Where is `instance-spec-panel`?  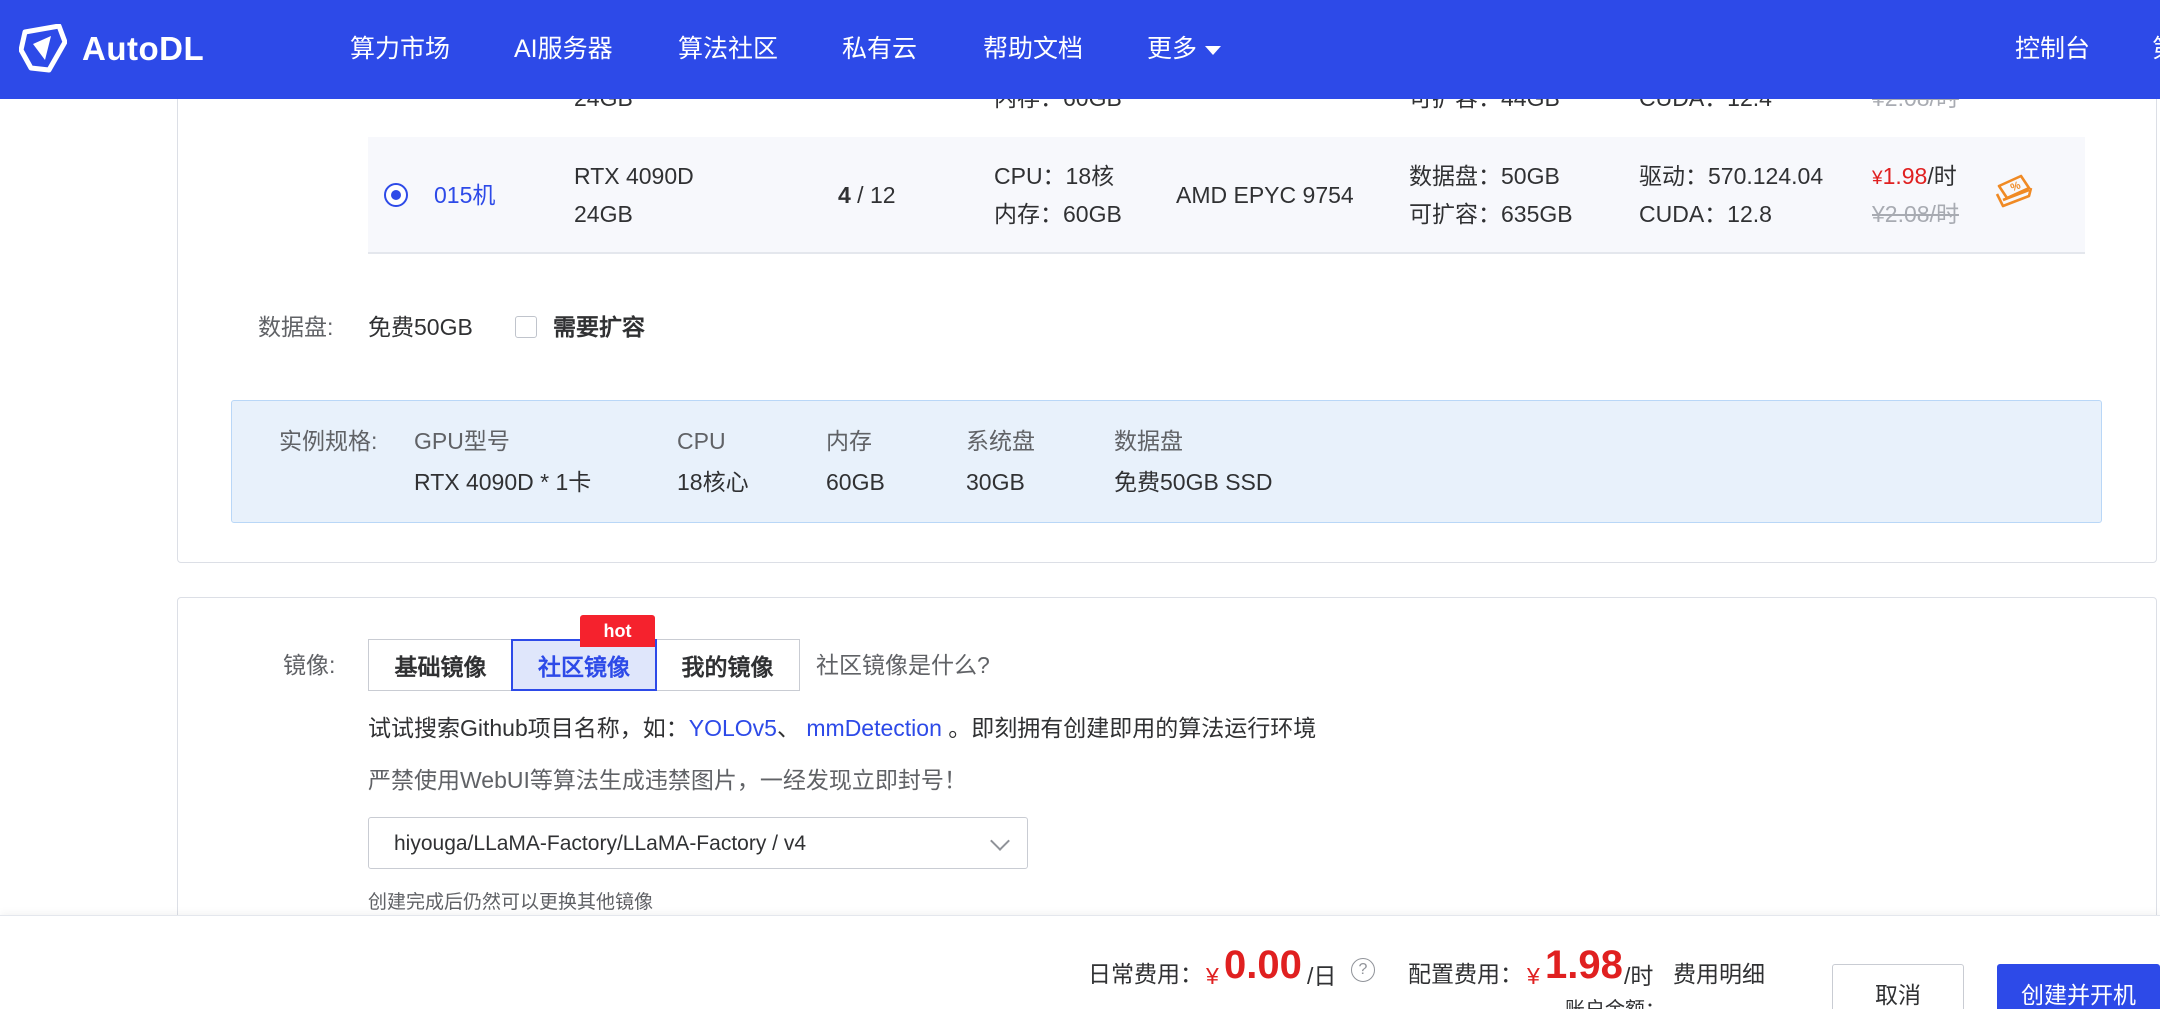 instance-spec-panel is located at coordinates (1166, 461).